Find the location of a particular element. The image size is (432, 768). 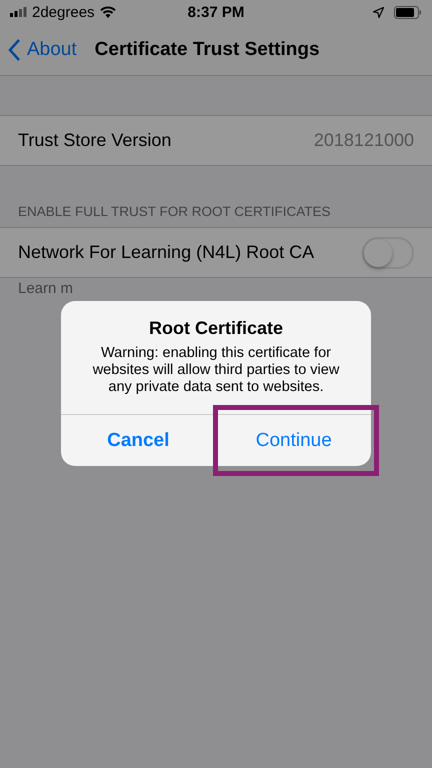

alert-button: Cancel is located at coordinates (138, 440).